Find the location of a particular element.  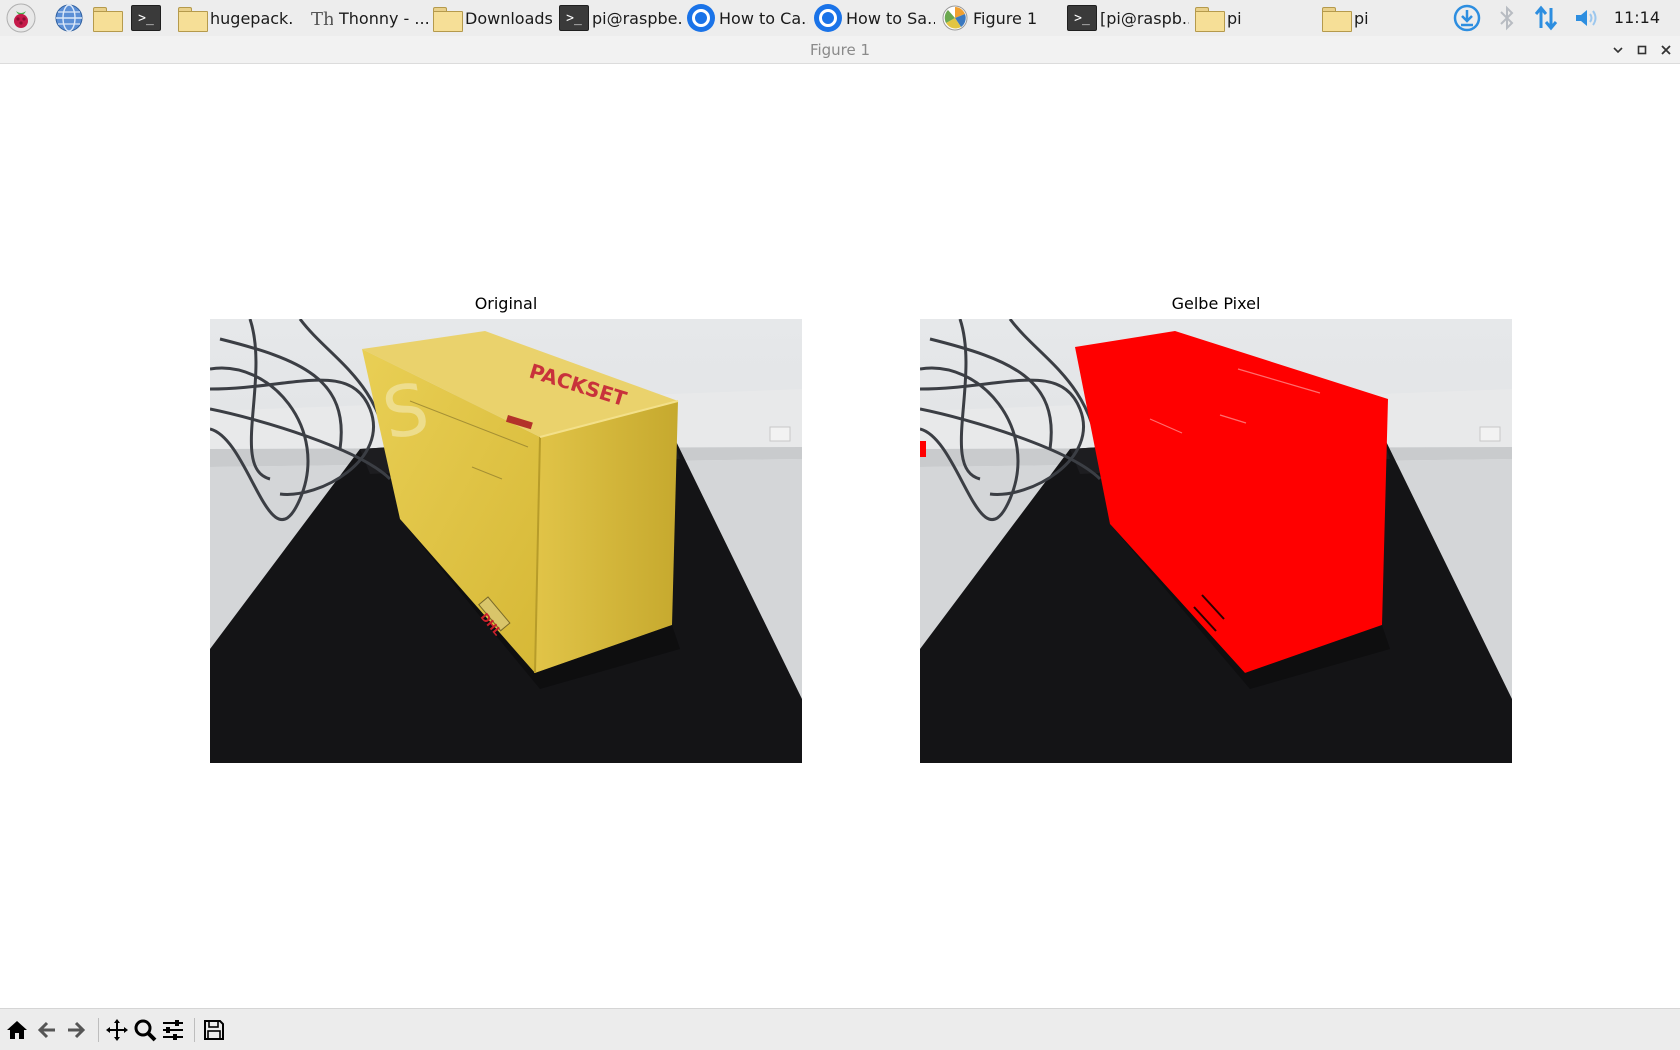

window-title: Figure 1 is located at coordinates (840, 50).